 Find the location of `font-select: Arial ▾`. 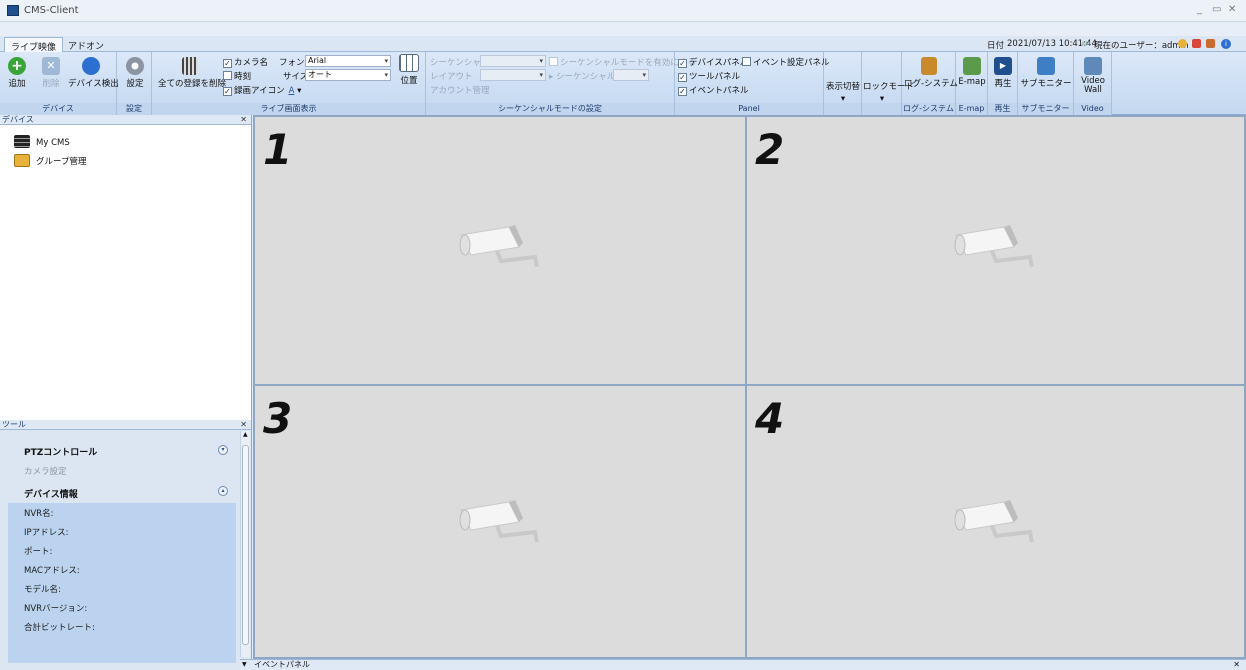

font-select: Arial ▾ is located at coordinates (348, 61).